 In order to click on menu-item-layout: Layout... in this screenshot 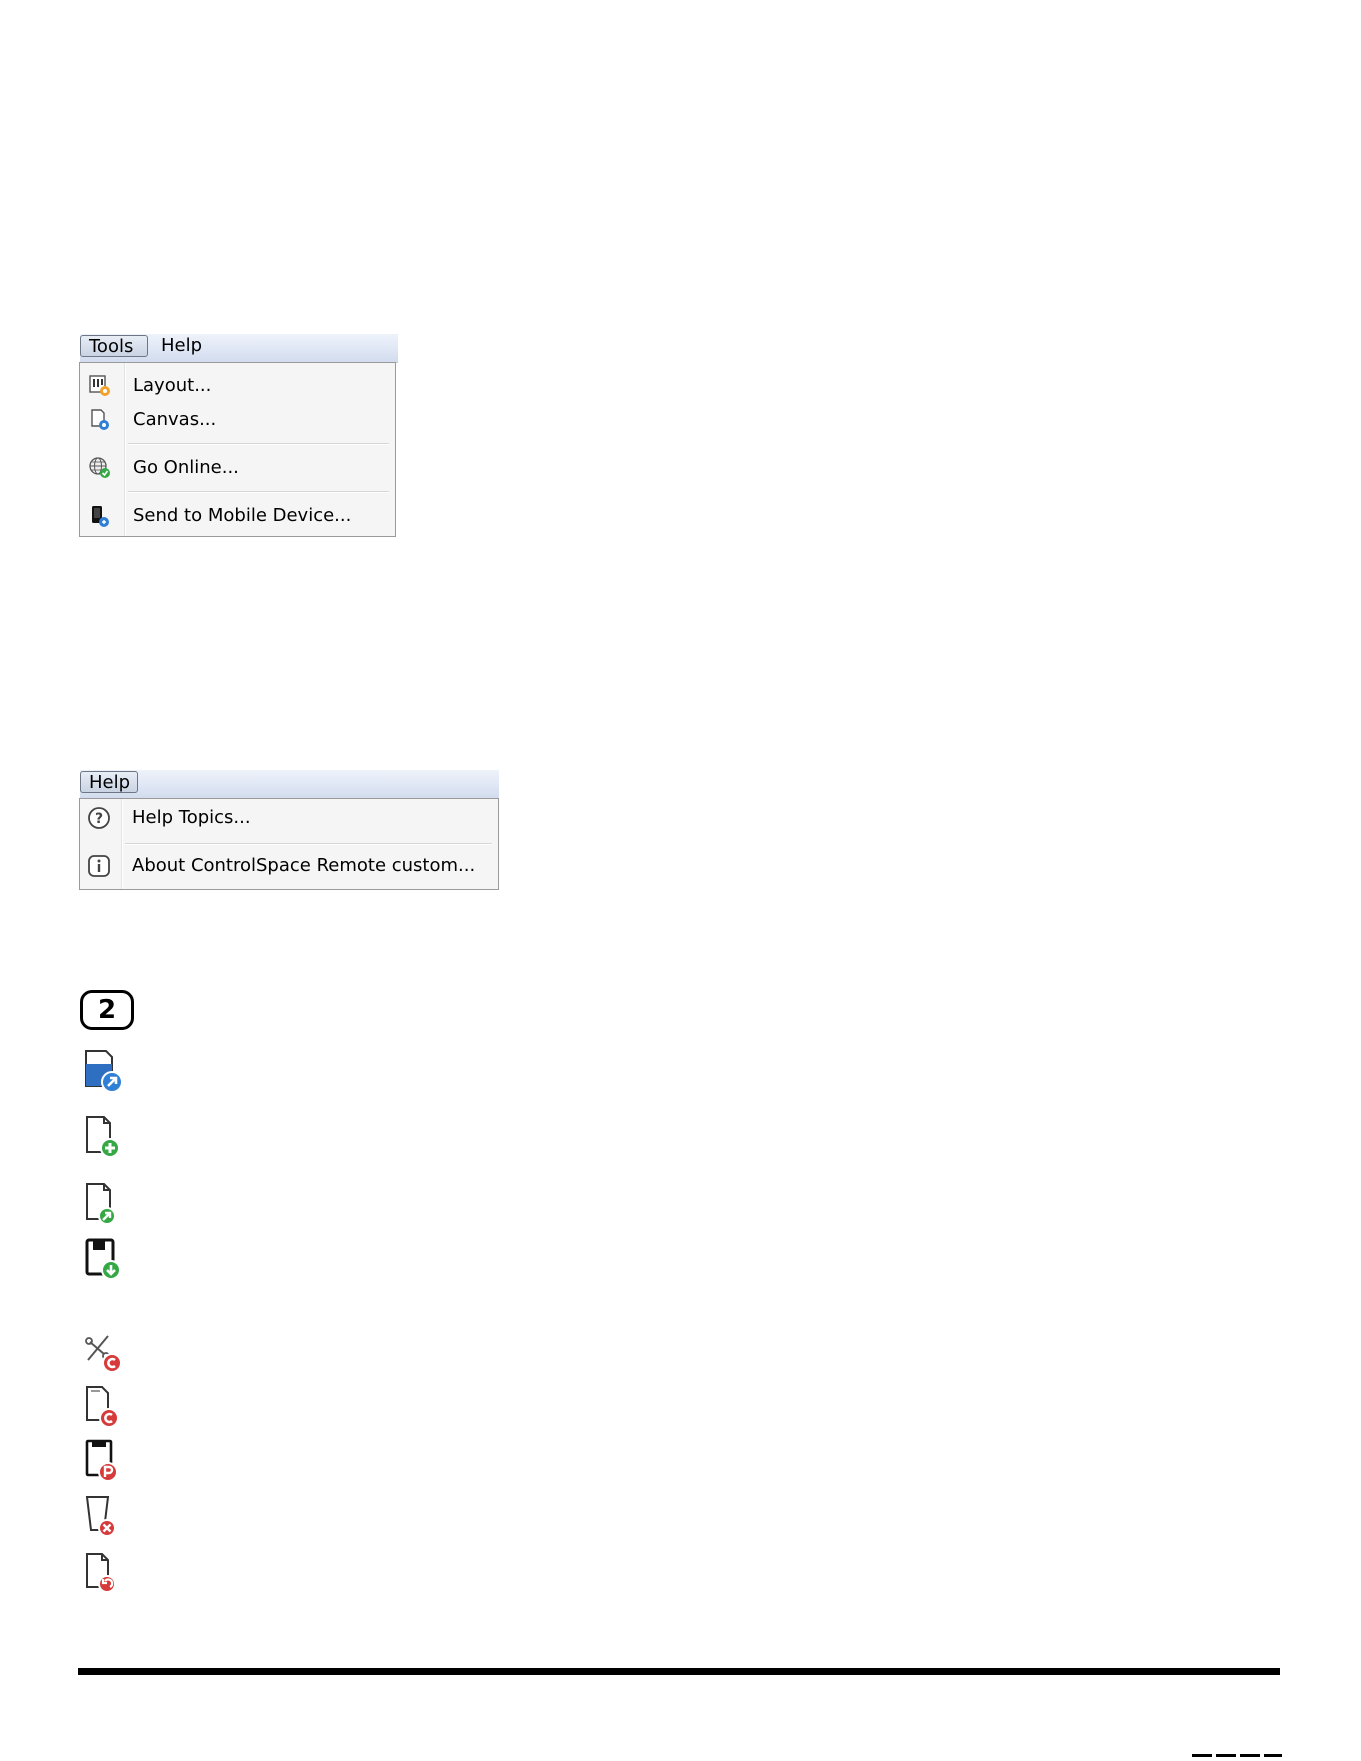, I will do `click(237, 386)`.